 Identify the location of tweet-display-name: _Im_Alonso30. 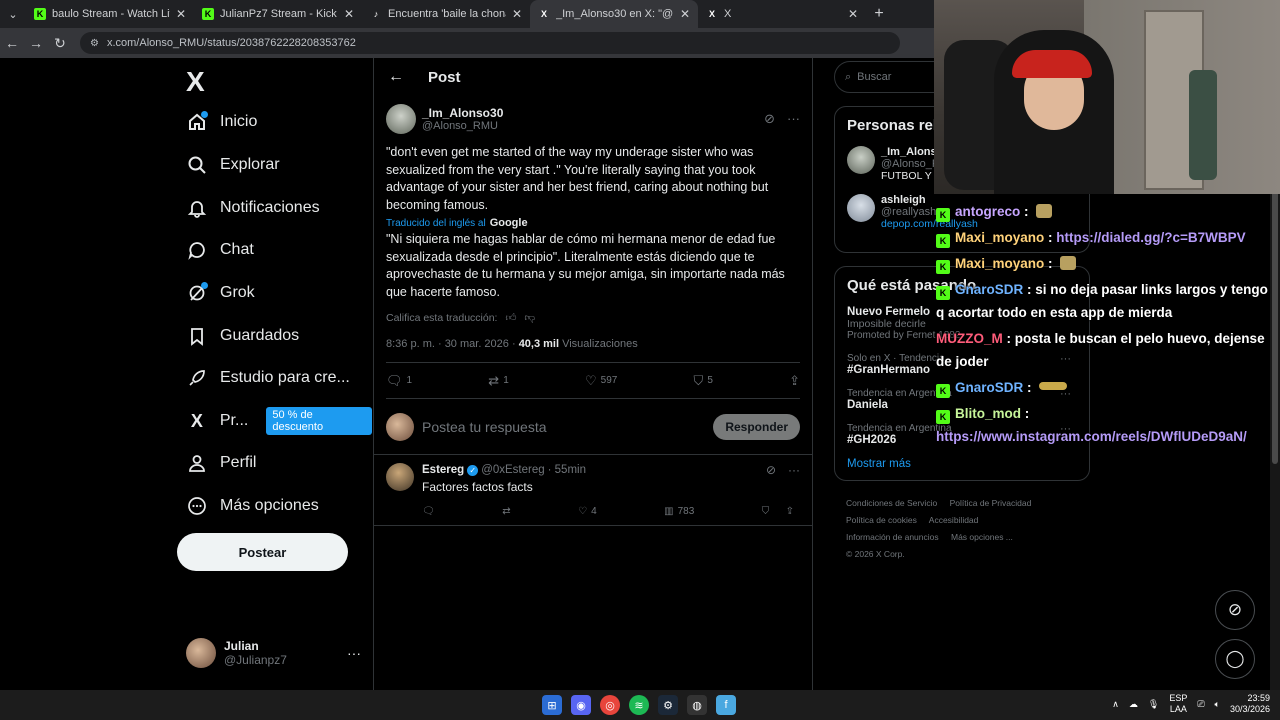
(593, 113).